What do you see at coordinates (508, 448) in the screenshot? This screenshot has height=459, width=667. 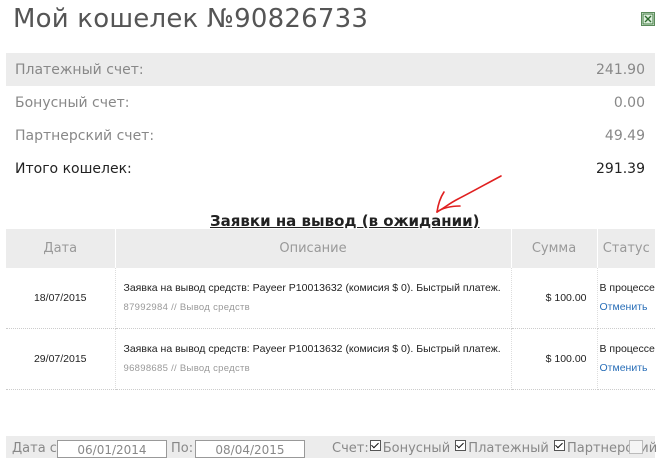 I see `payment-checkbox-label: Платежный` at bounding box center [508, 448].